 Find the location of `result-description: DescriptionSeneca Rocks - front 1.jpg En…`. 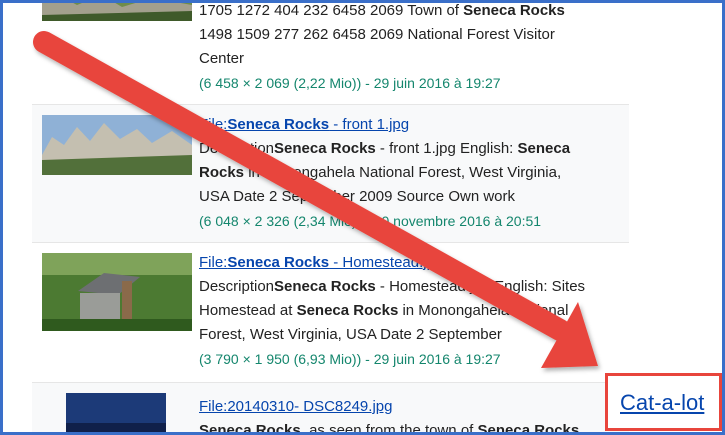

result-description: DescriptionSeneca Rocks - front 1.jpg En… is located at coordinates (385, 148).